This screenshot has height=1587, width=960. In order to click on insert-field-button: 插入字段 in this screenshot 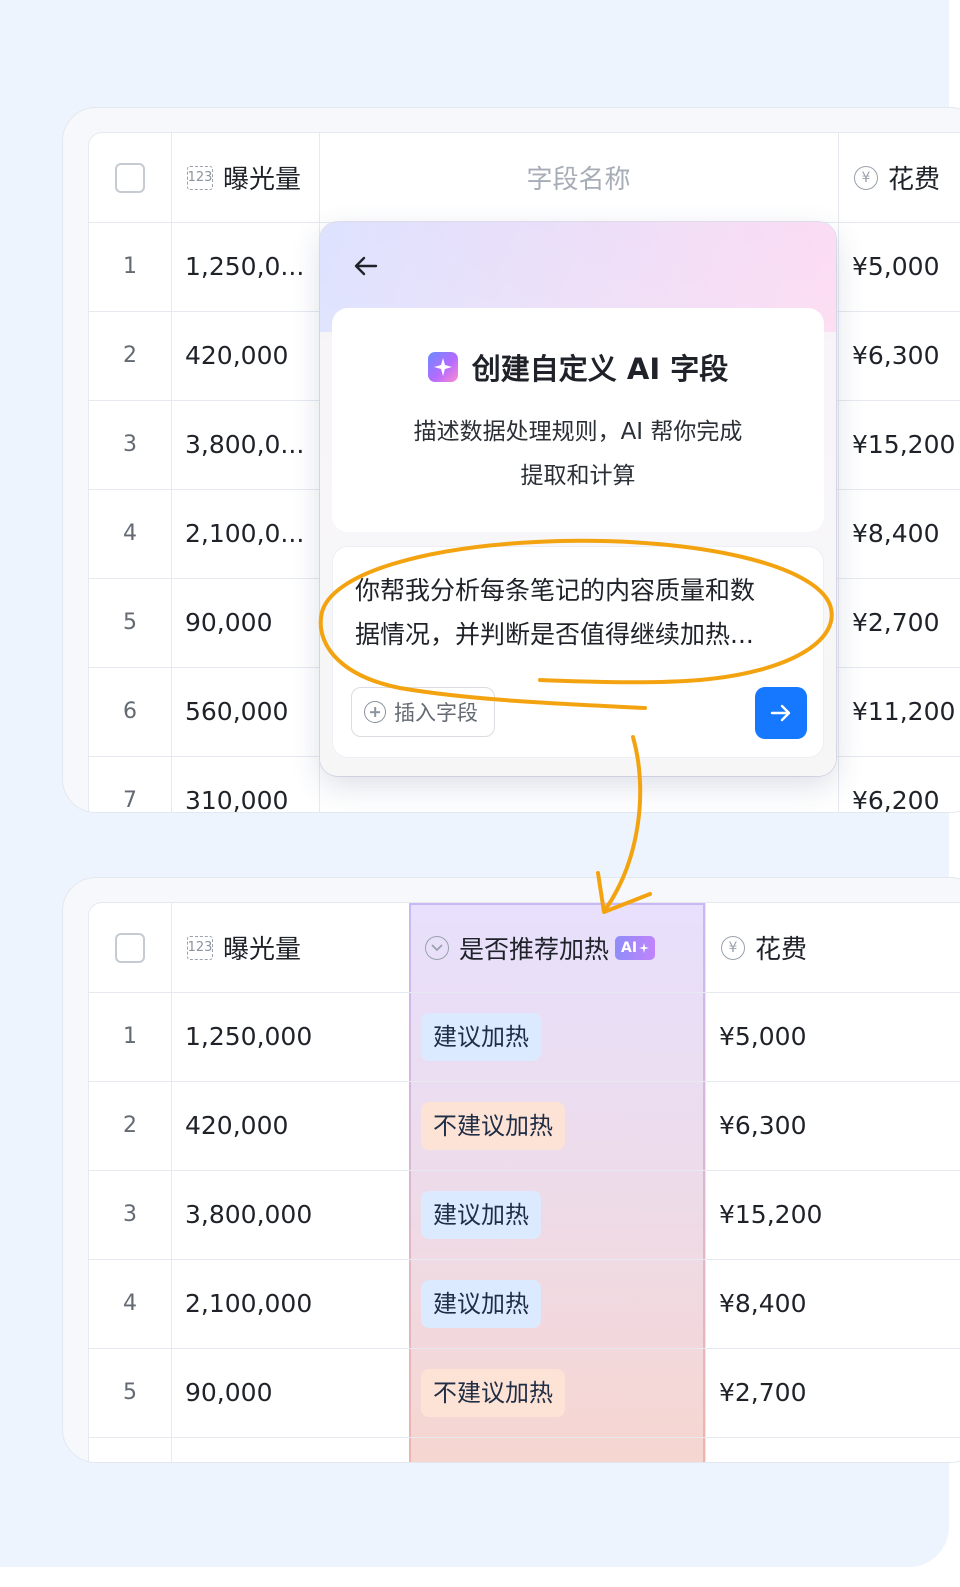, I will do `click(423, 712)`.